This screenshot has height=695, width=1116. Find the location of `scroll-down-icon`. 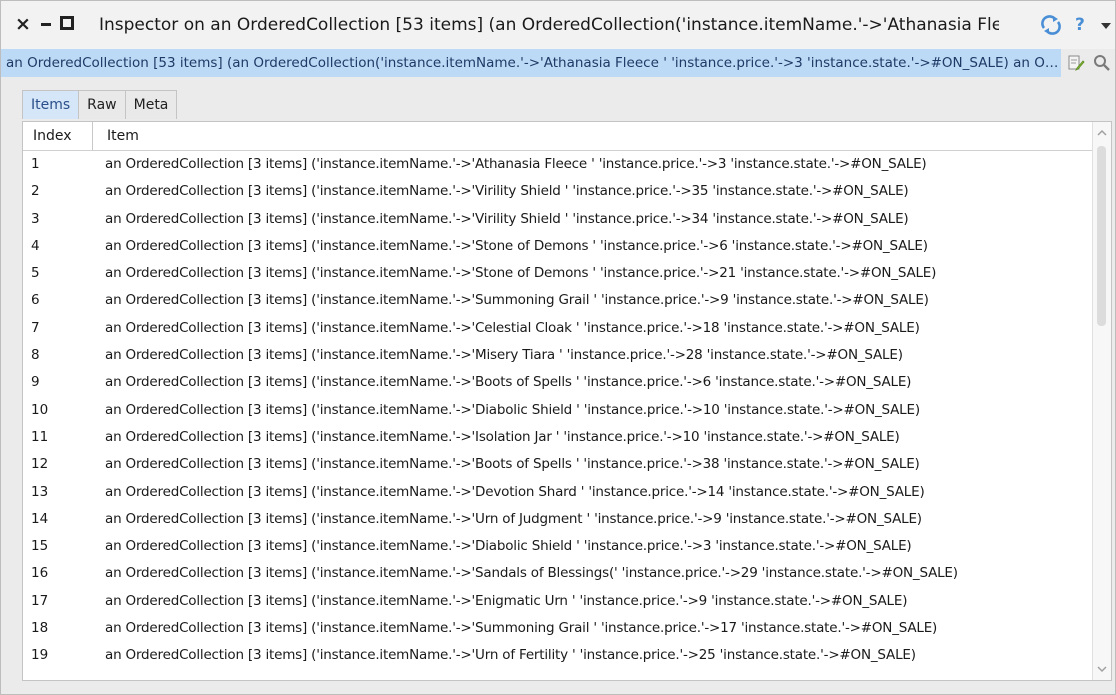

scroll-down-icon is located at coordinates (1102, 669).